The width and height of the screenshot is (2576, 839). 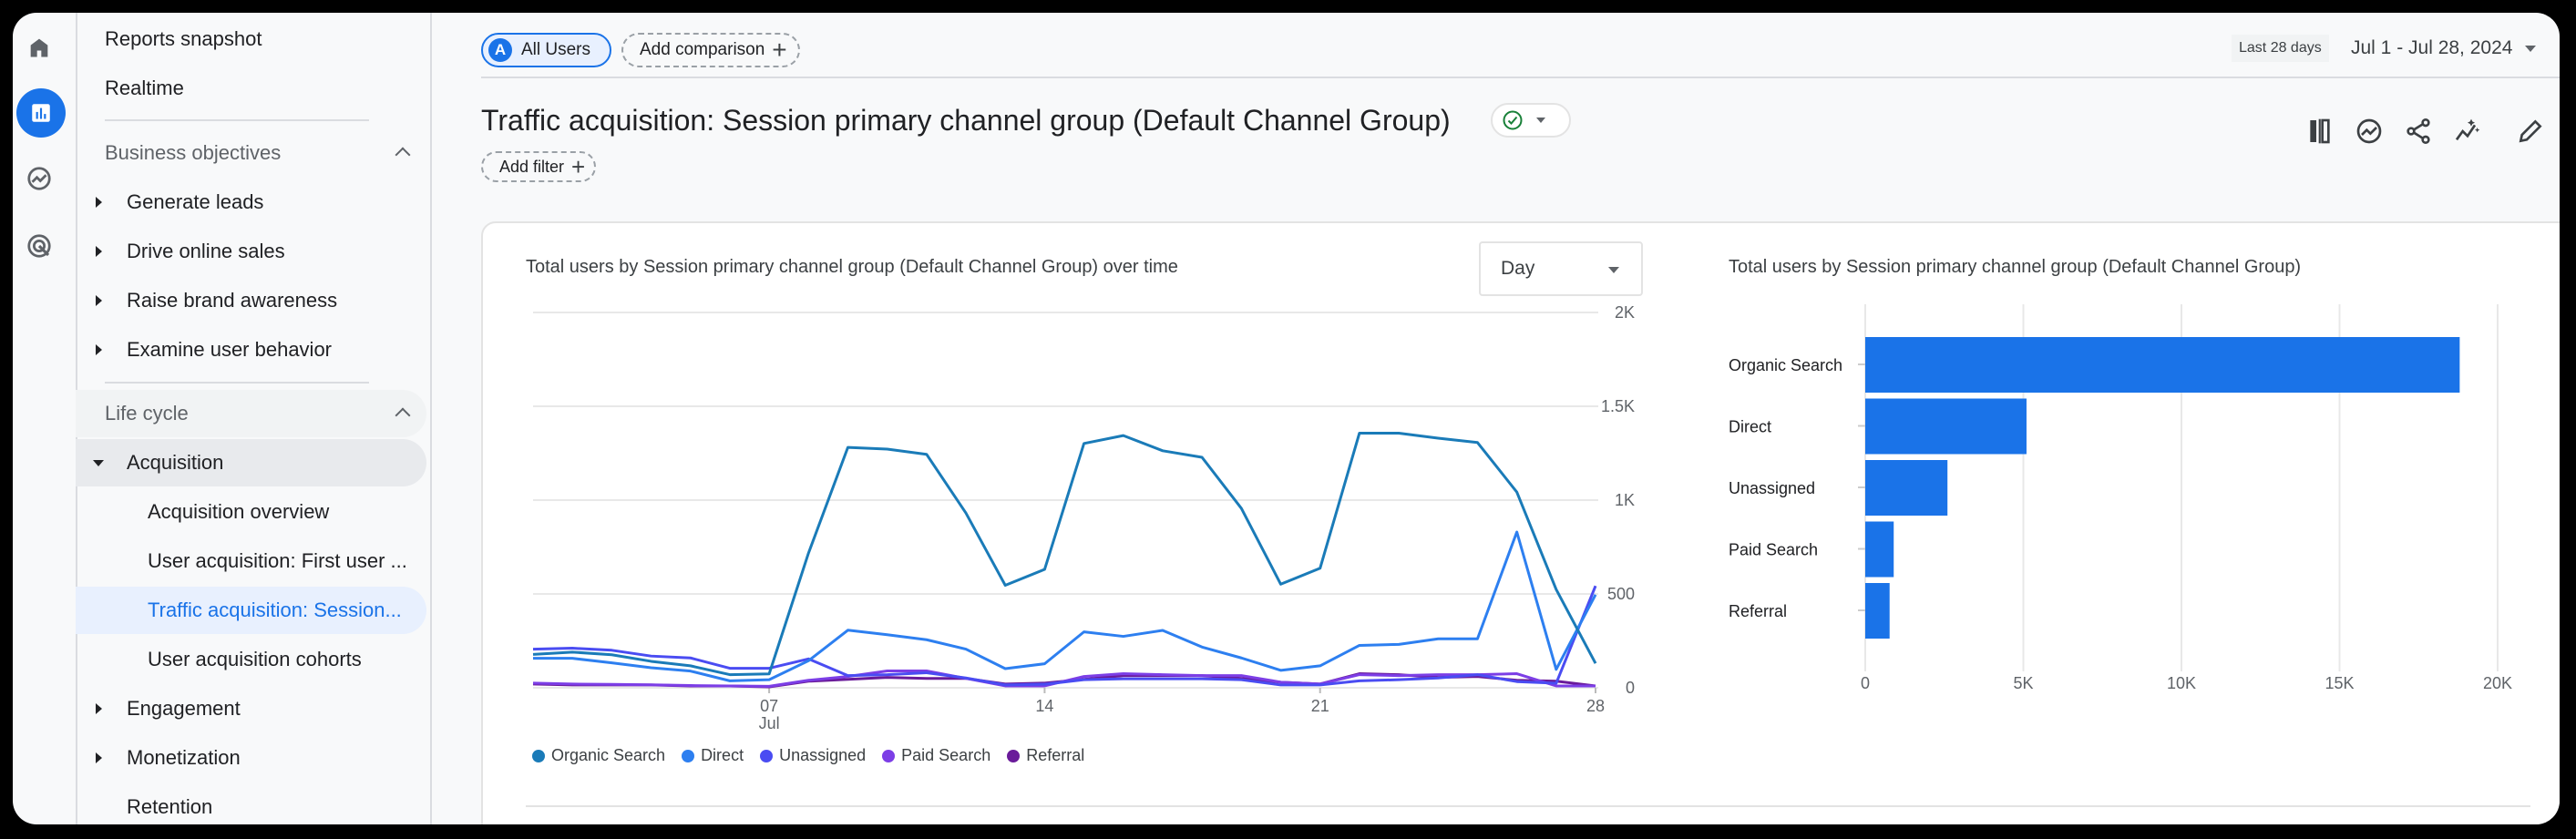 I want to click on y-tick-label: 500, so click(x=1621, y=594).